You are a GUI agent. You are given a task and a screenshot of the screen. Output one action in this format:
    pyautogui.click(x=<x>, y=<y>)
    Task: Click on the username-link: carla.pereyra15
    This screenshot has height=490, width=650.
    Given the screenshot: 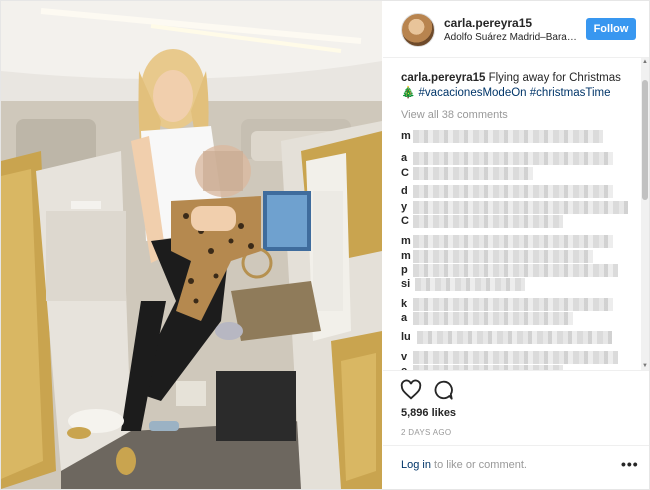 What is the action you would take?
    pyautogui.click(x=488, y=23)
    